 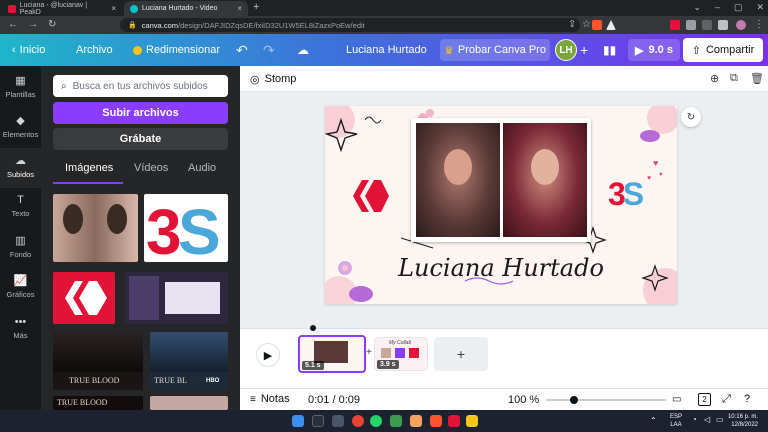 I want to click on duplicate-page-icon: ⧉, so click(x=734, y=78).